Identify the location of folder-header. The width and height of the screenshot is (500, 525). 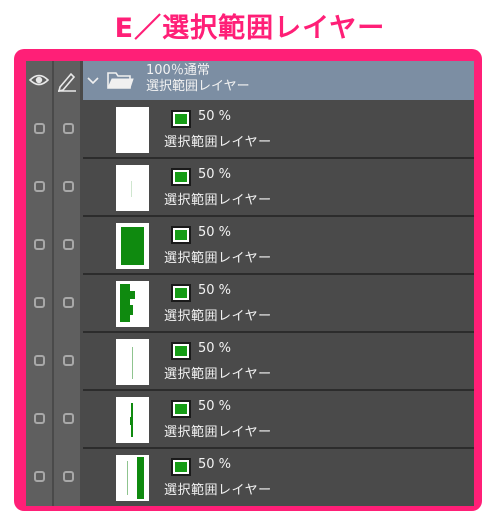
(278, 80).